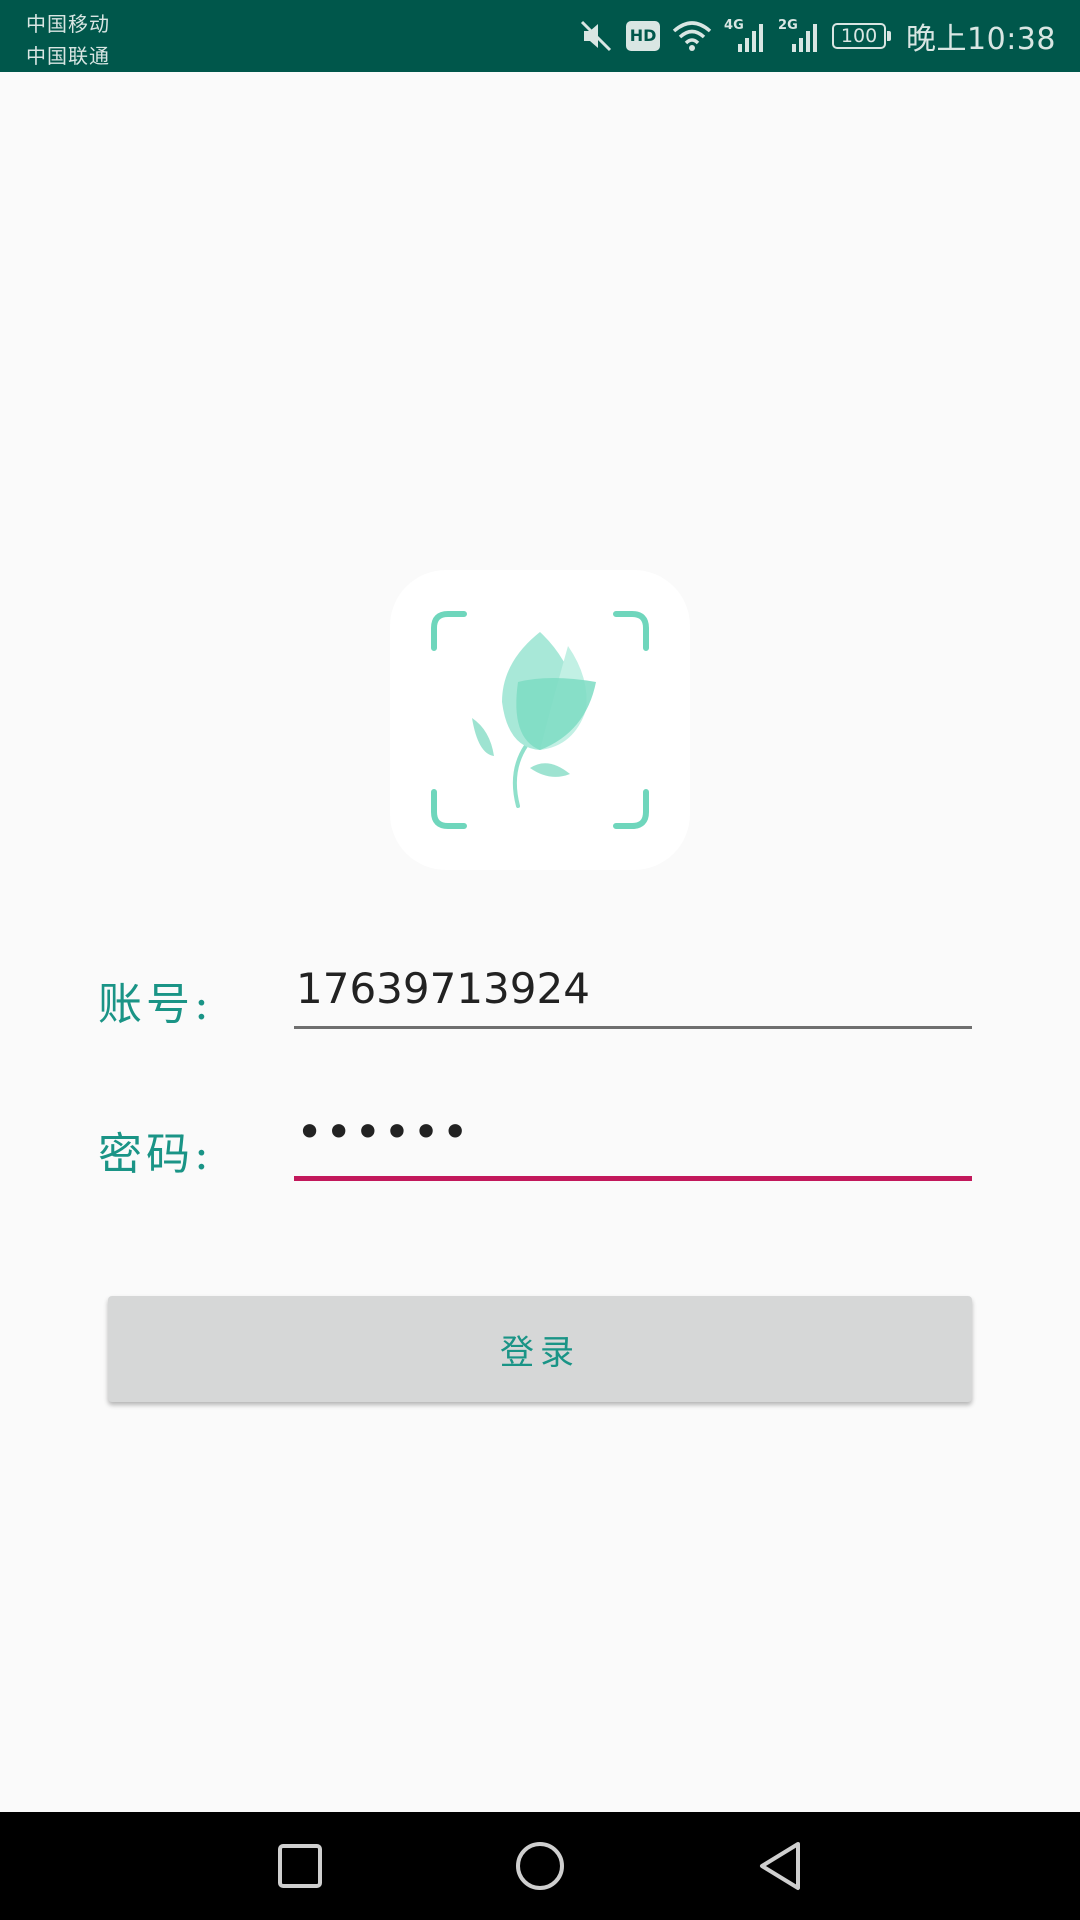 The height and width of the screenshot is (1920, 1080). I want to click on status-icons: HD 4G 2G 100 晚上10:38, so click(817, 36).